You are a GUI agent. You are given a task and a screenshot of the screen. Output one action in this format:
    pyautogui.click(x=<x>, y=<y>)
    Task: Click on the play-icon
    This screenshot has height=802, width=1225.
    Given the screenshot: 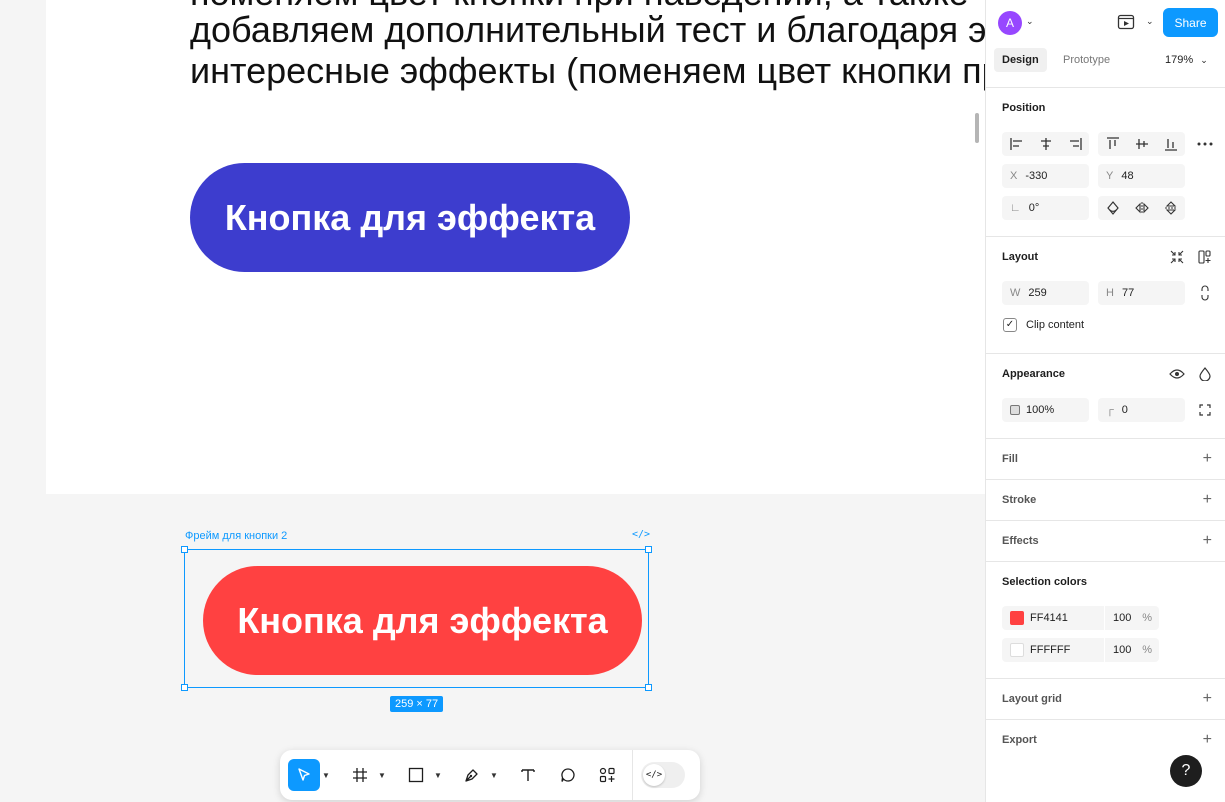 What is the action you would take?
    pyautogui.click(x=1126, y=22)
    